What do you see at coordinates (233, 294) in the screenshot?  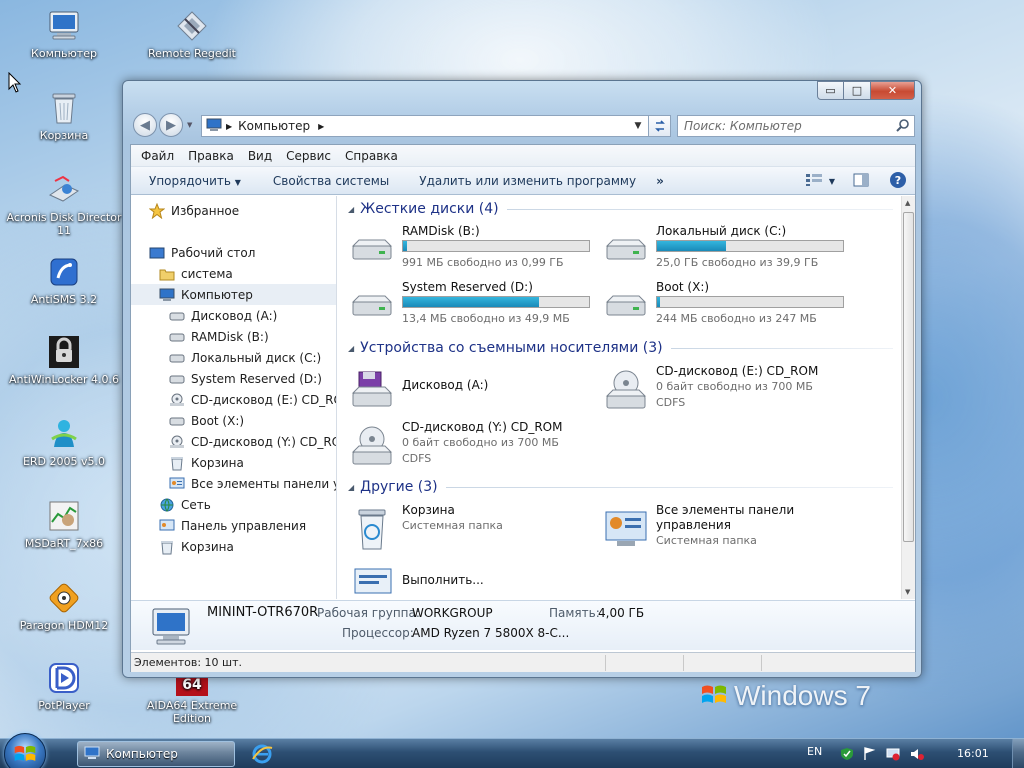 I see `nav-item-computer: Компьютер` at bounding box center [233, 294].